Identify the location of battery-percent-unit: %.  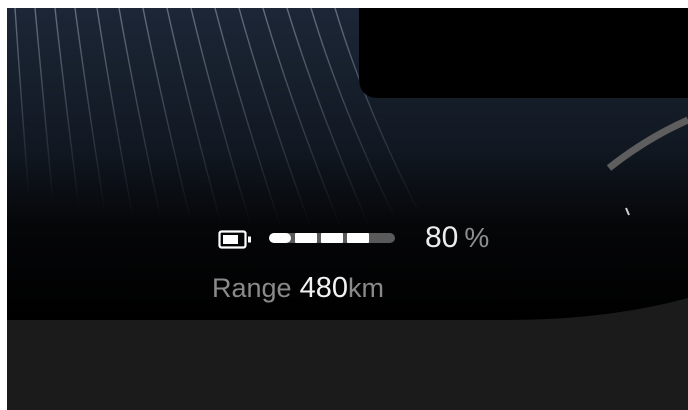
(477, 237).